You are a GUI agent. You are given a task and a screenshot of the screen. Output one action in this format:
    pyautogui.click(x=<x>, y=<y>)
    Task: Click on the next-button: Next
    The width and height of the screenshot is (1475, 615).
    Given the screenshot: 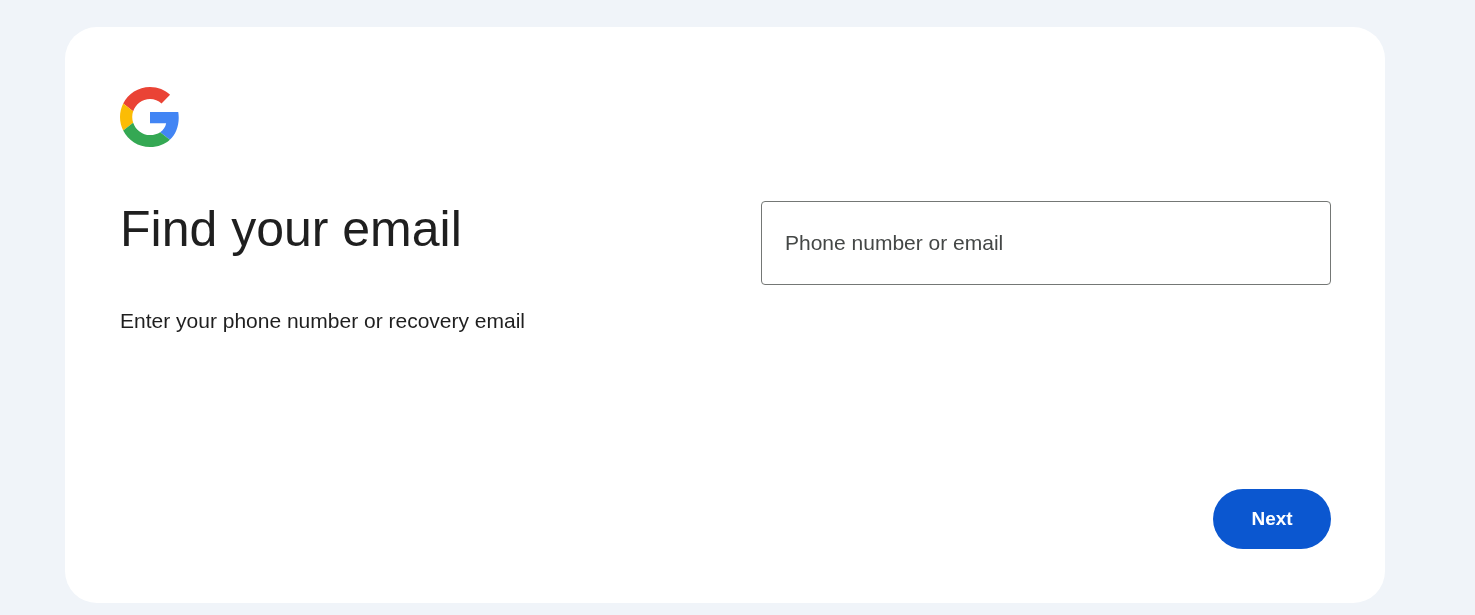 What is the action you would take?
    pyautogui.click(x=1272, y=519)
    